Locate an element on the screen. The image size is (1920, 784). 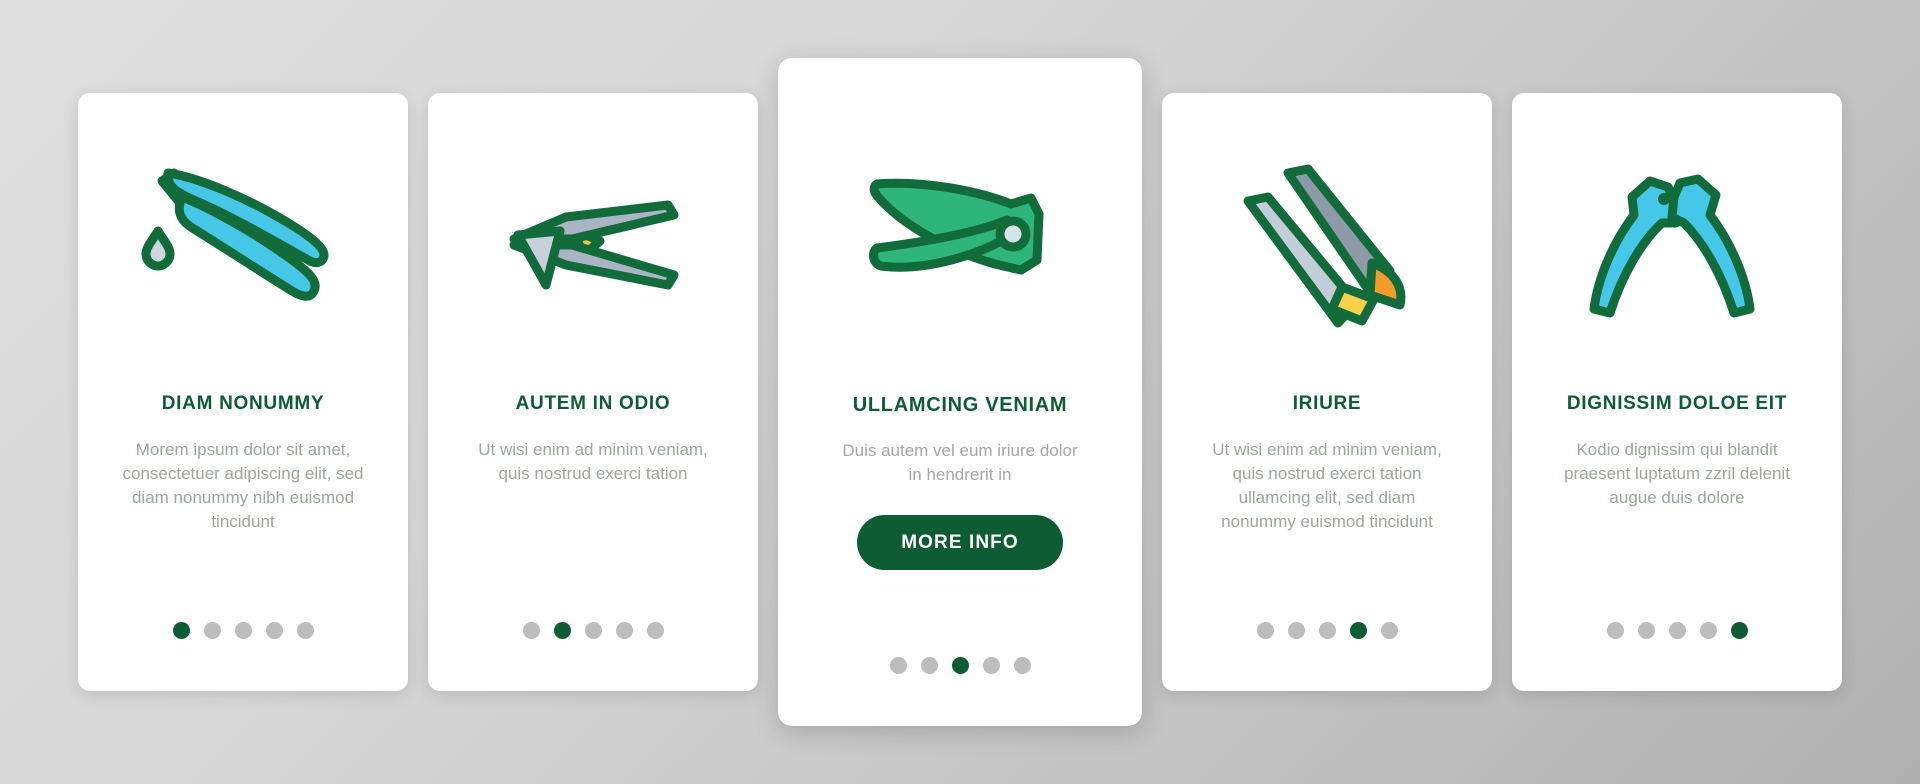
cta-wrap-3: MORE INFO is located at coordinates (960, 543).